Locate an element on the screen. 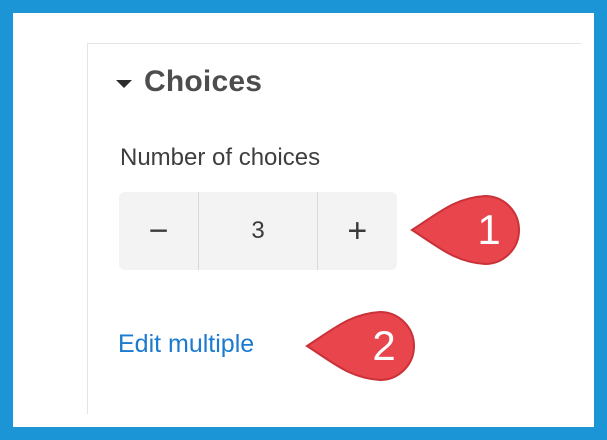 The image size is (607, 440). choices-count-input: 3 is located at coordinates (258, 231).